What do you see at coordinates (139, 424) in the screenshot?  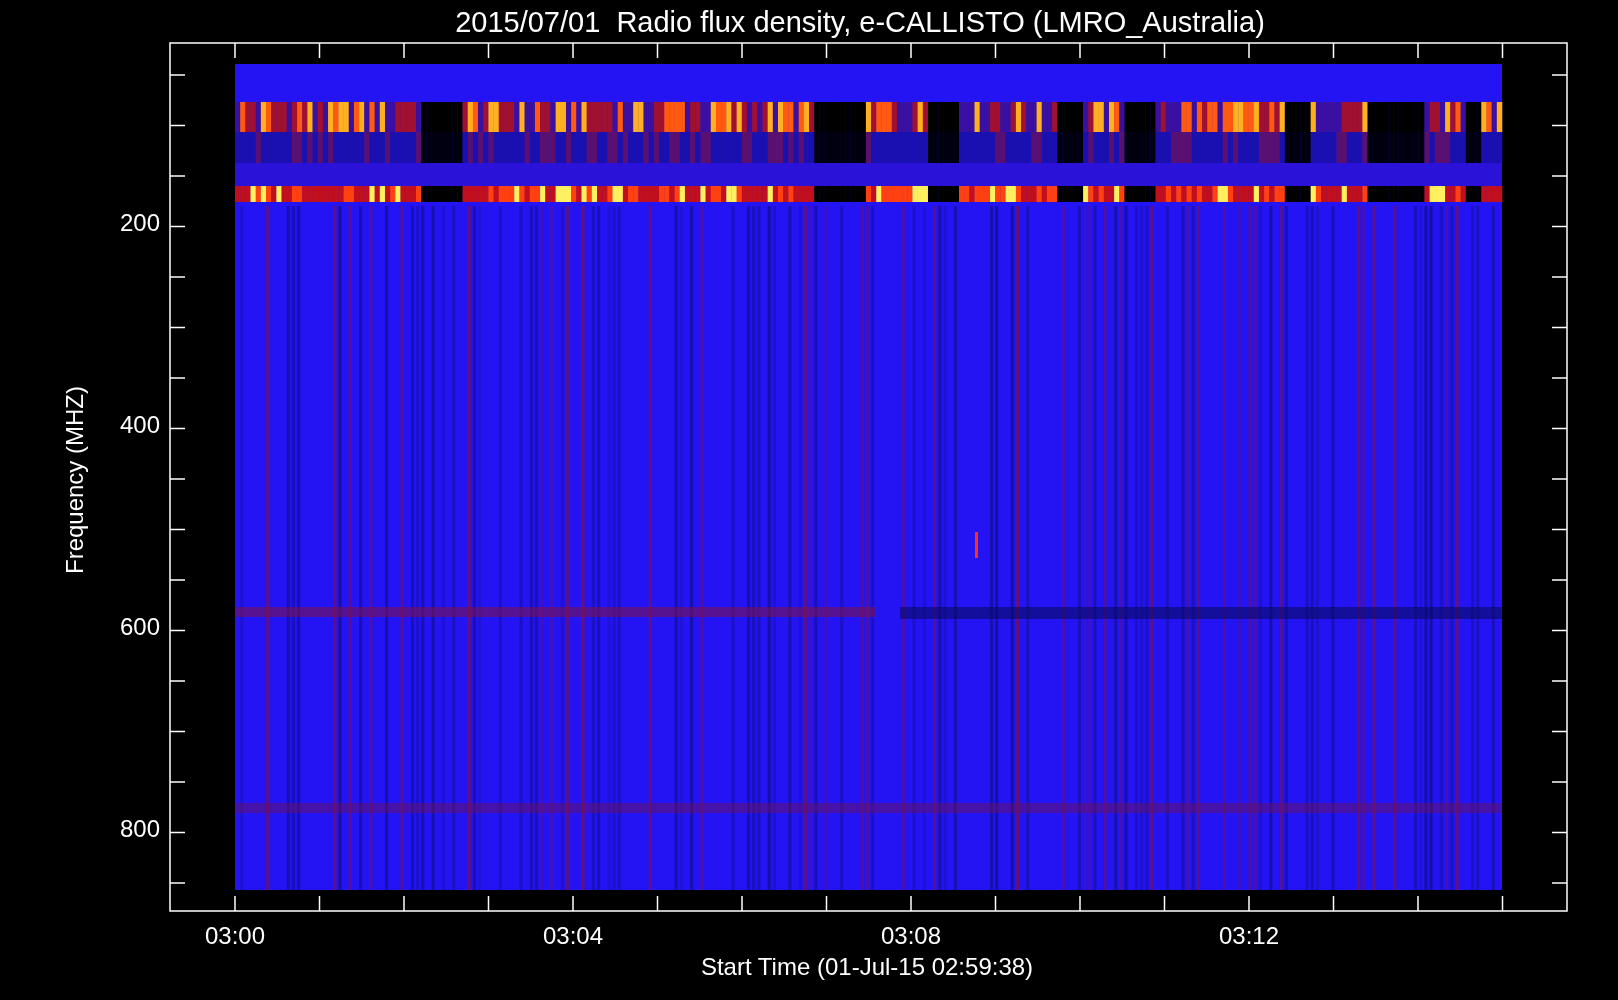 I see `y-tick-label: 400` at bounding box center [139, 424].